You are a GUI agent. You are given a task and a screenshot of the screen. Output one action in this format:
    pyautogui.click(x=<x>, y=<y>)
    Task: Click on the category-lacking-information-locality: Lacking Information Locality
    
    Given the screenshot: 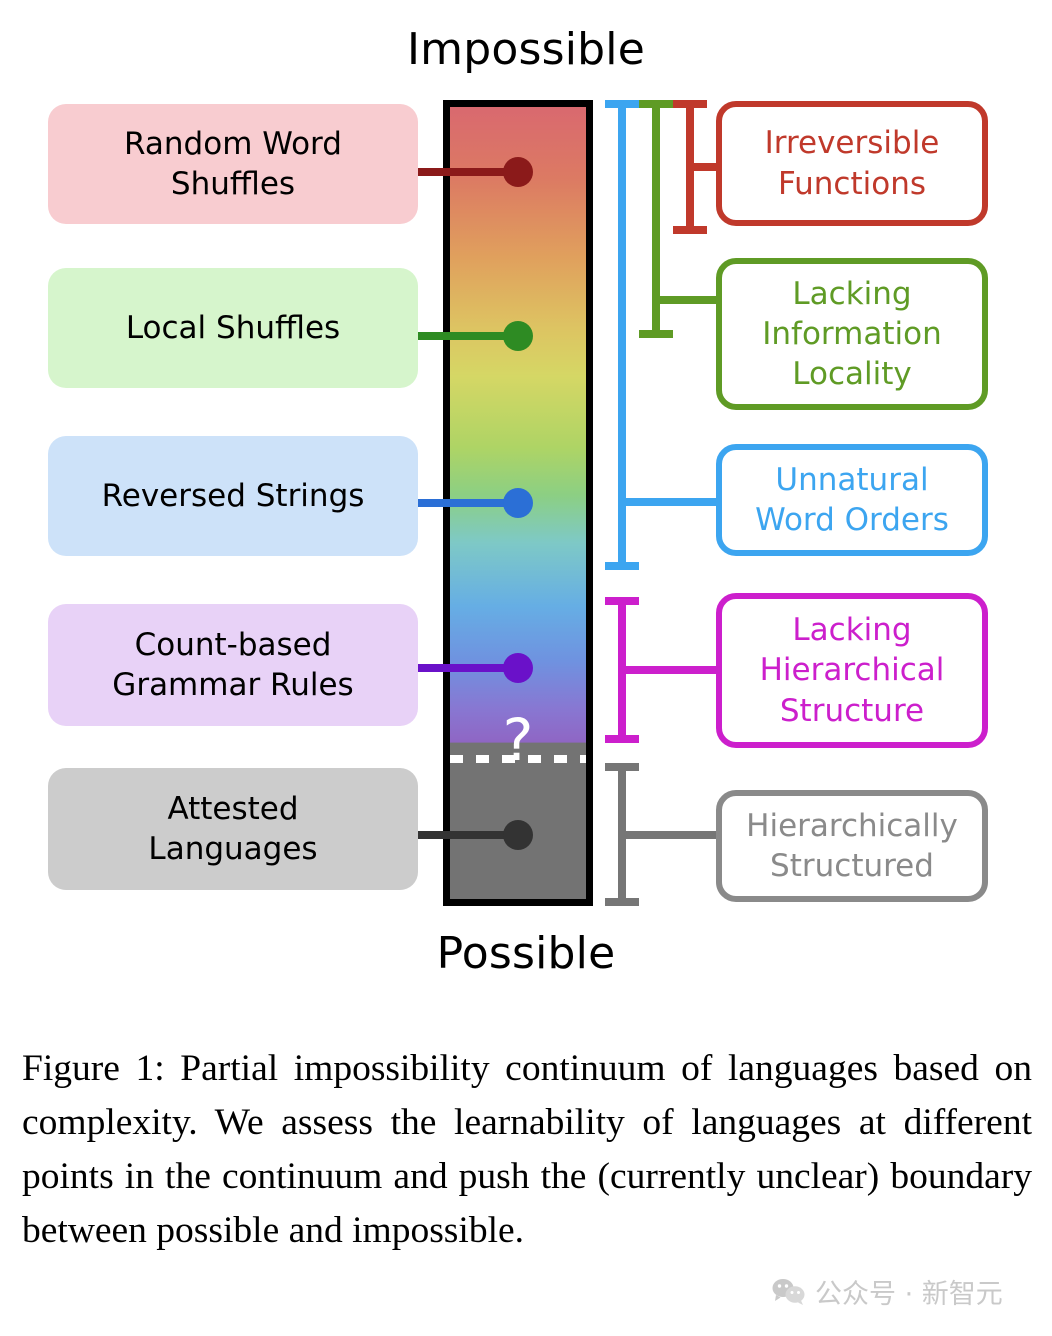 What is the action you would take?
    pyautogui.click(x=852, y=334)
    